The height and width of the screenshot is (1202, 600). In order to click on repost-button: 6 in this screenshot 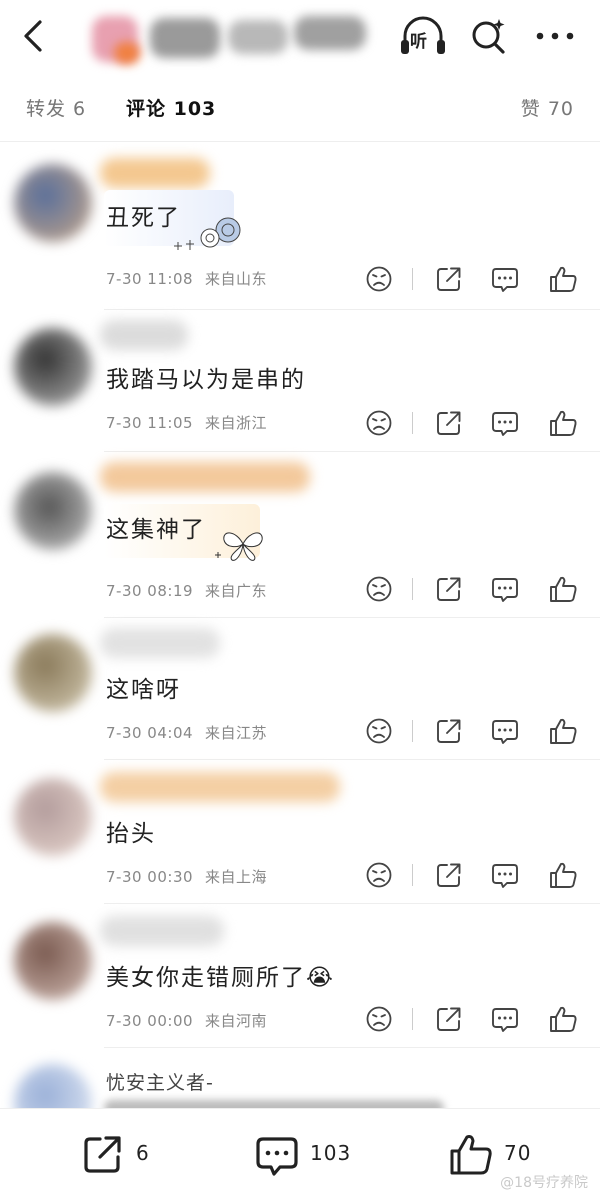, I will do `click(125, 1155)`.